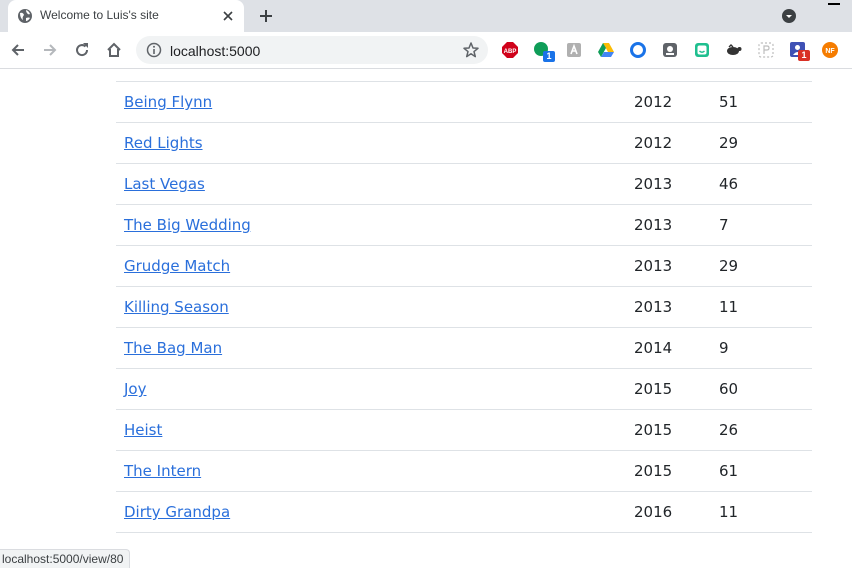 This screenshot has width=852, height=568. Describe the element at coordinates (375, 389) in the screenshot. I see `movie-title-cell: Joy` at that location.